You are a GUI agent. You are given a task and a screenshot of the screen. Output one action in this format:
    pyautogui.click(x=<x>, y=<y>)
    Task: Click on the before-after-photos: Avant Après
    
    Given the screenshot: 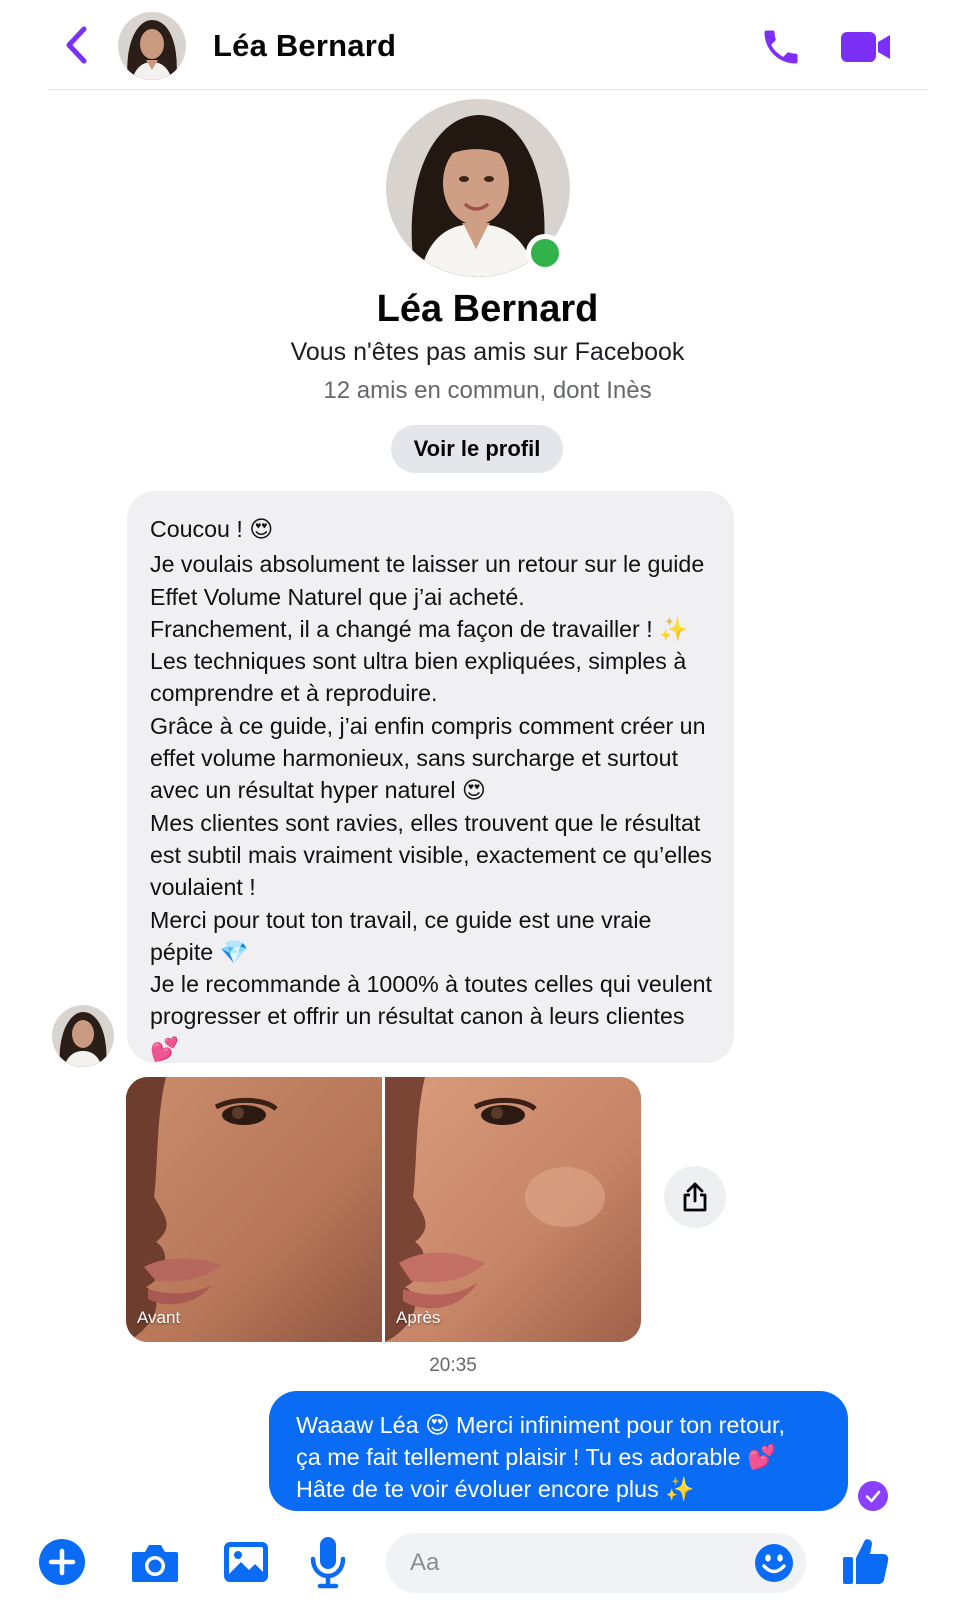 What is the action you would take?
    pyautogui.click(x=383, y=1209)
    